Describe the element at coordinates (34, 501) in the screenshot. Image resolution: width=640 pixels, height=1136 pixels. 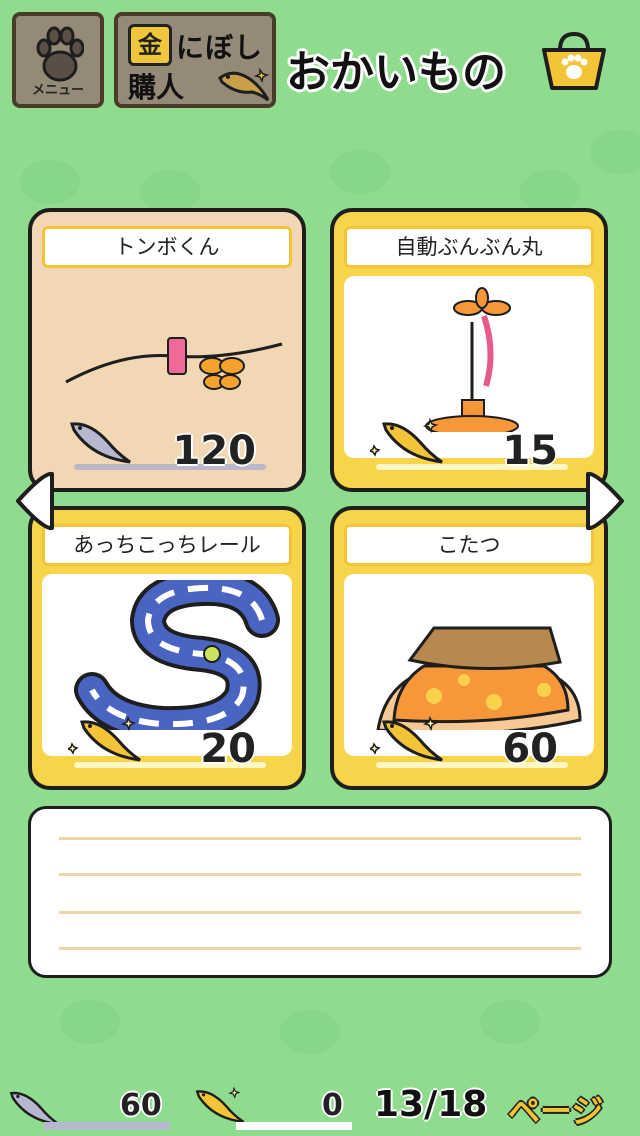
I see `prev-page-arrow-icon` at that location.